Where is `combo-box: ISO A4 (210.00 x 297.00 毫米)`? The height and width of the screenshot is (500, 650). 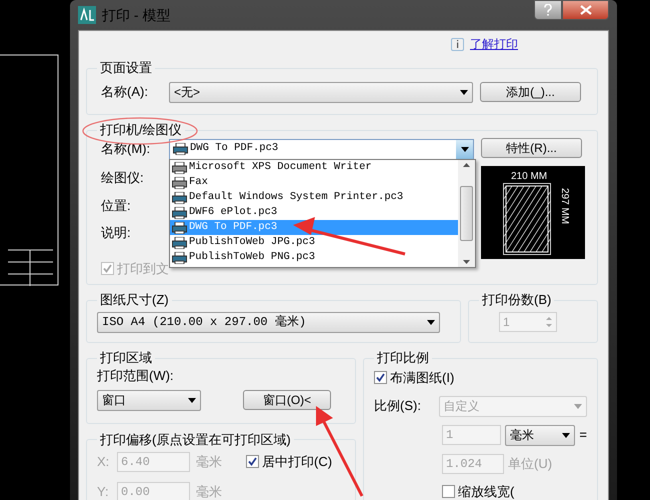 combo-box: ISO A4 (210.00 x 297.00 毫米) is located at coordinates (268, 322).